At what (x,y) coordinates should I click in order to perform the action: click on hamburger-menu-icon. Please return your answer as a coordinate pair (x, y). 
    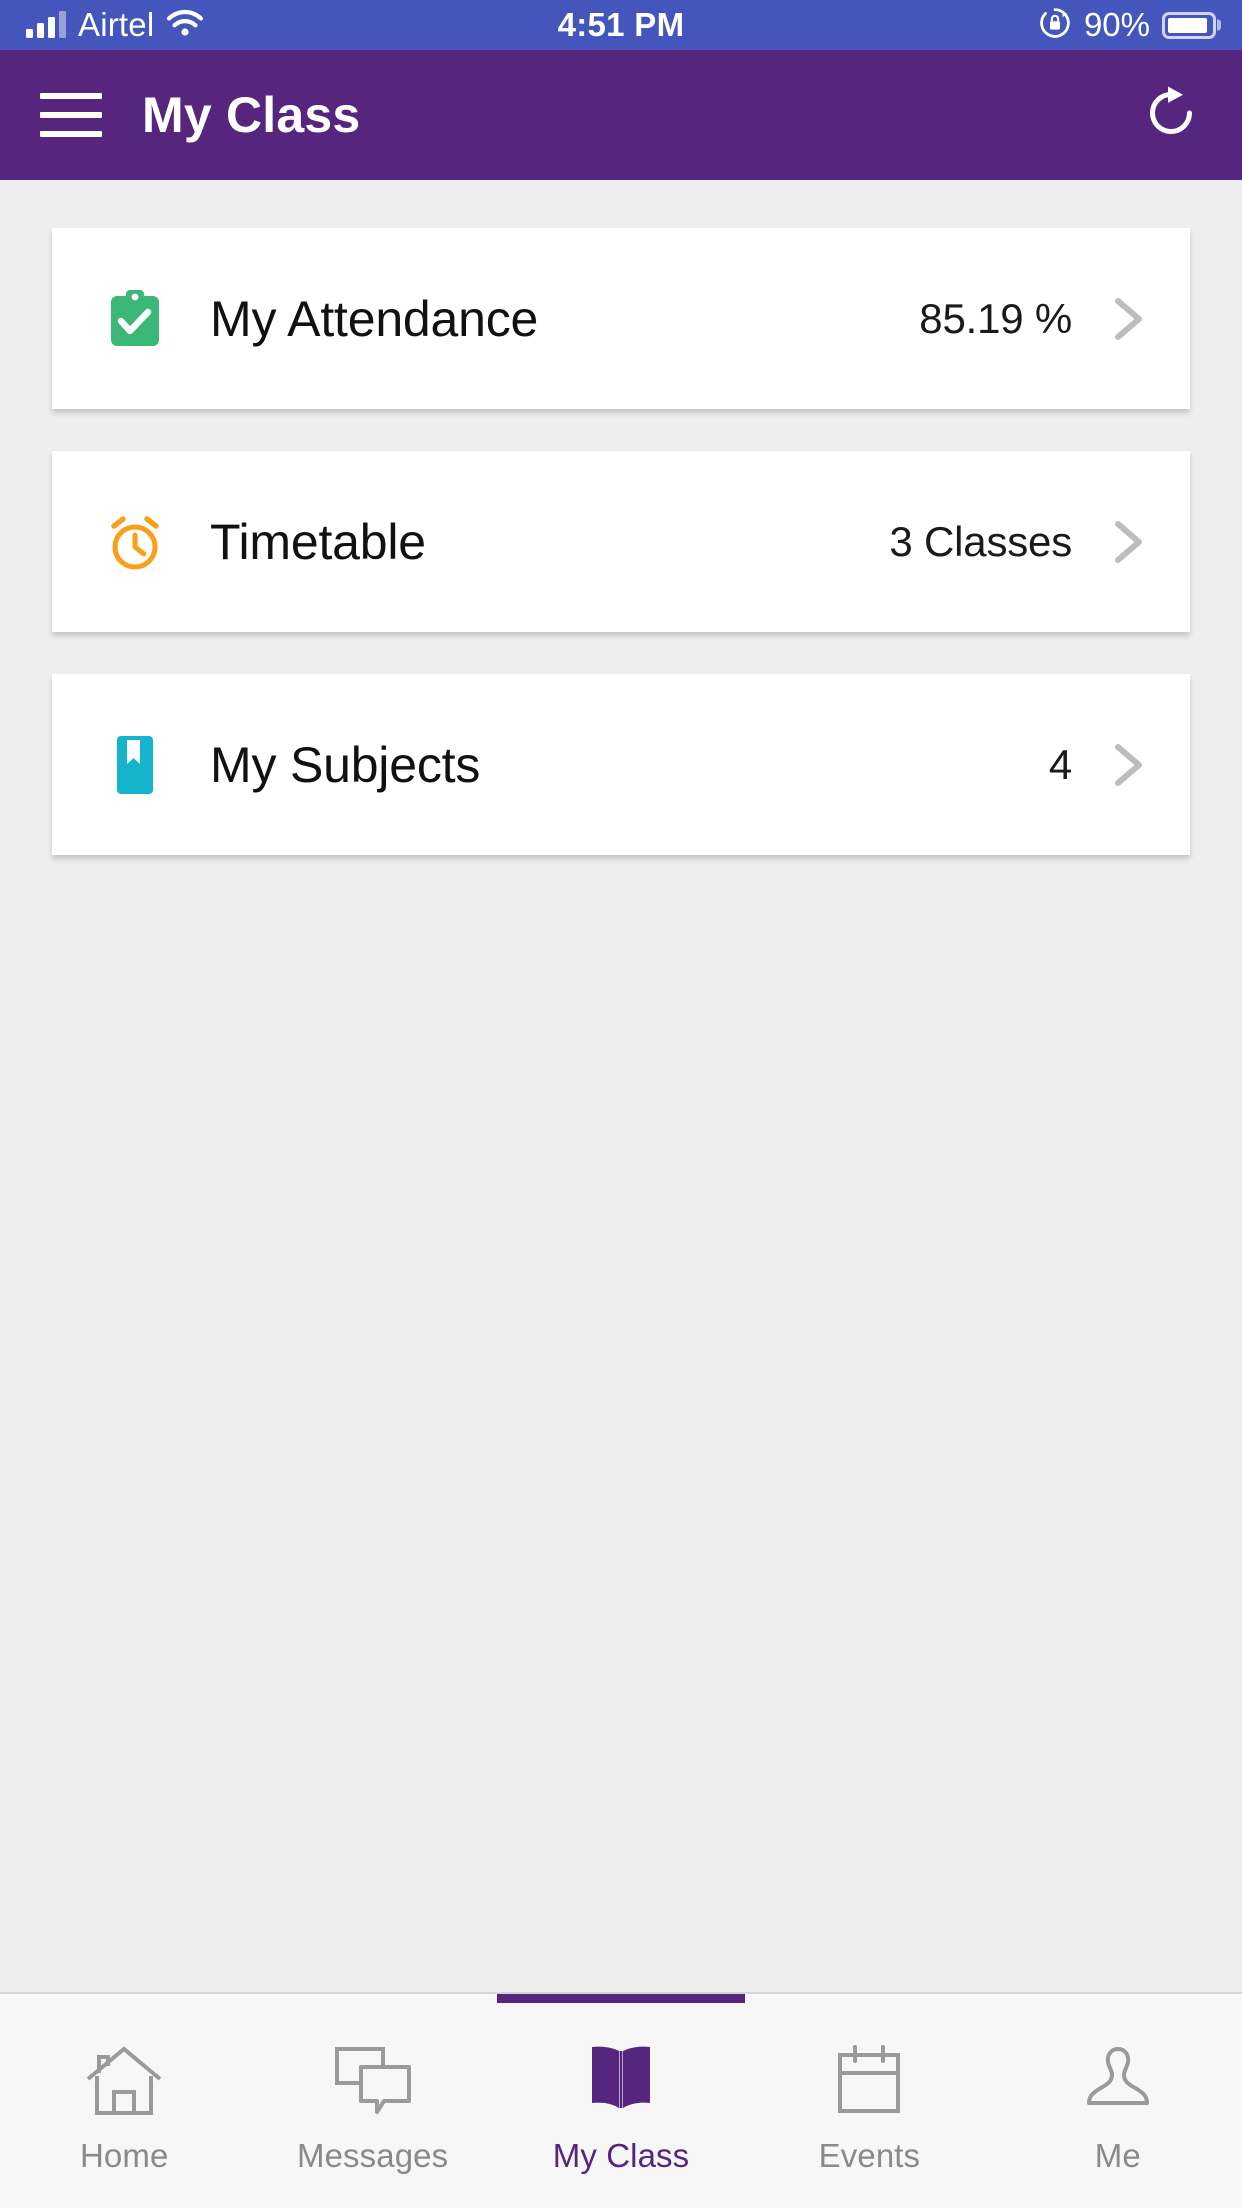
    Looking at the image, I should click on (71, 115).